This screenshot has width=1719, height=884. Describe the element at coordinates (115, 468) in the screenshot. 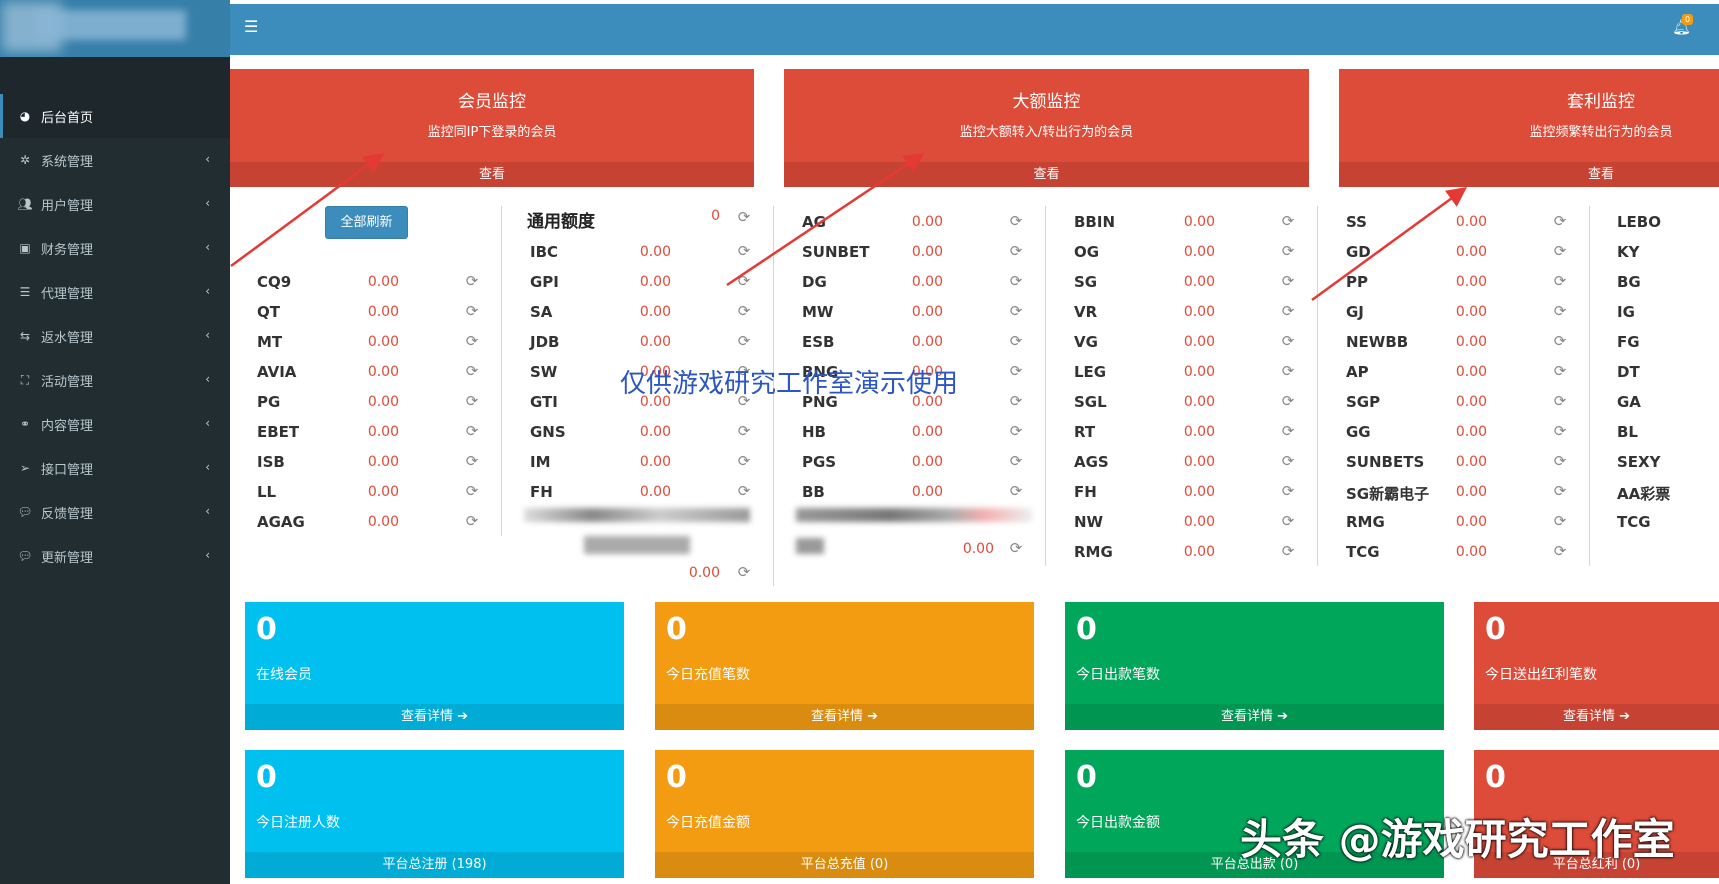

I see `sidebar-item: ➢ 接口管理 ‹` at that location.